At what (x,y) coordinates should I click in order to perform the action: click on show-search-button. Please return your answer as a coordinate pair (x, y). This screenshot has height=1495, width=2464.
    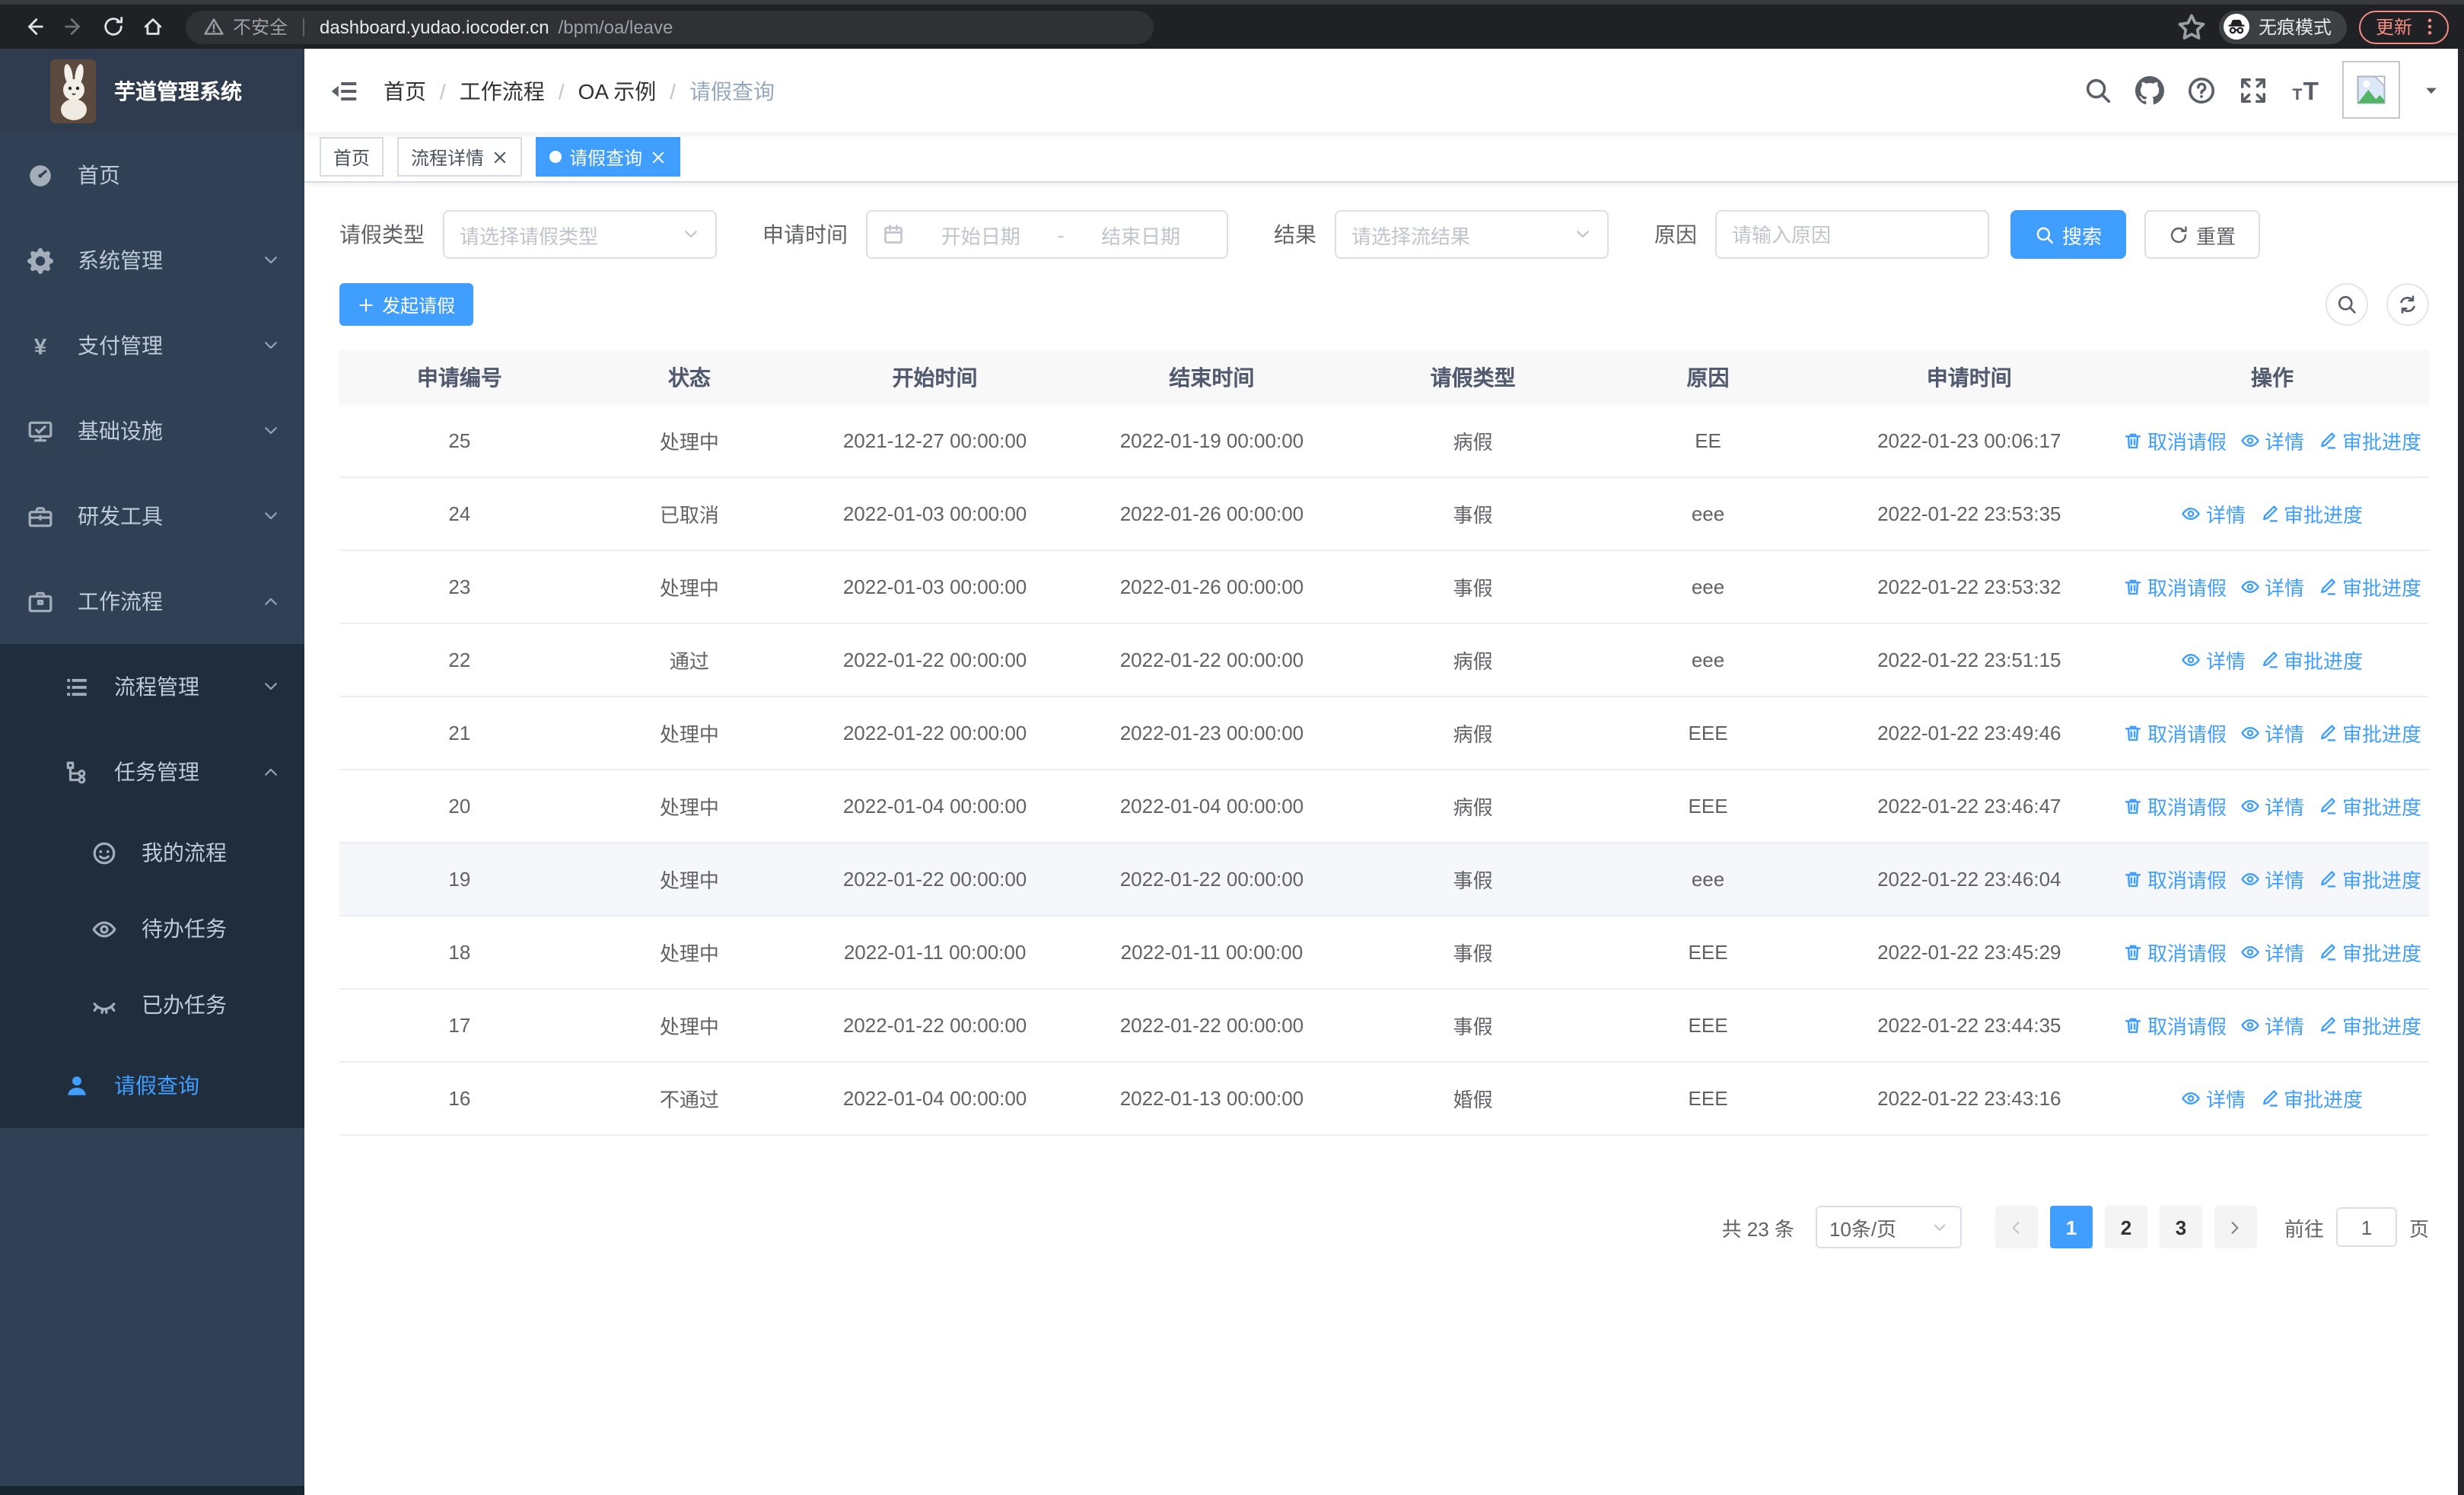
    Looking at the image, I should click on (2347, 305).